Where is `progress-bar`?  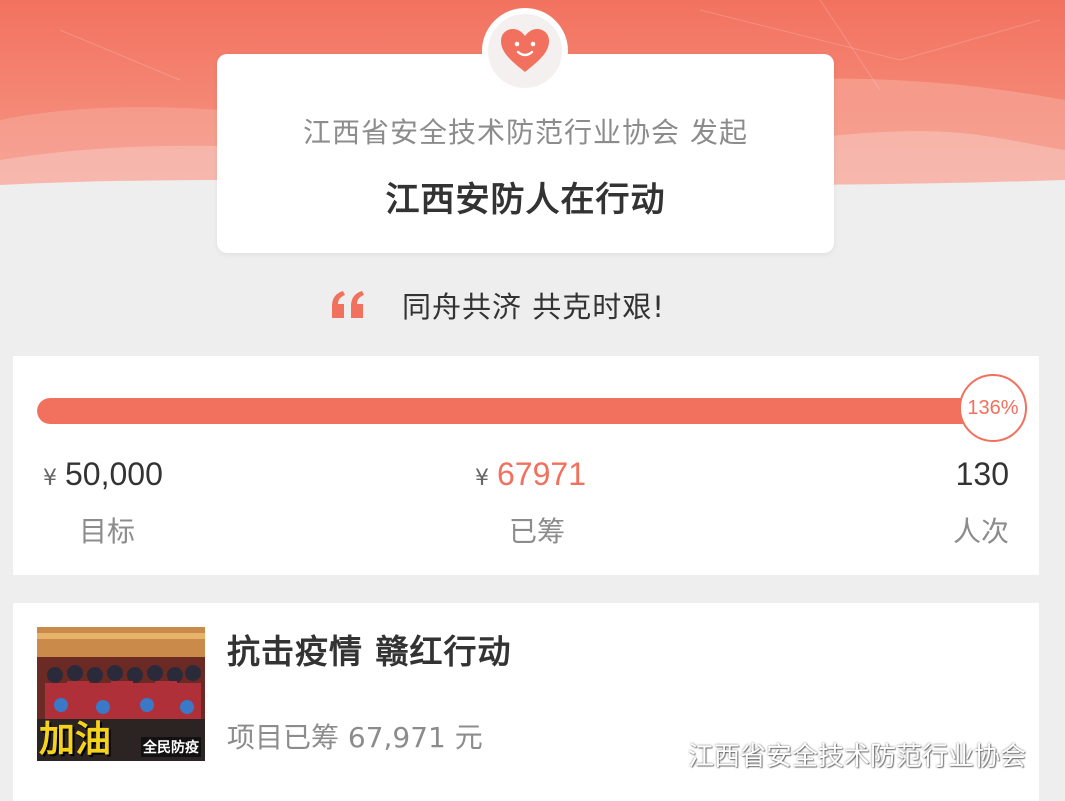
progress-bar is located at coordinates (513, 411).